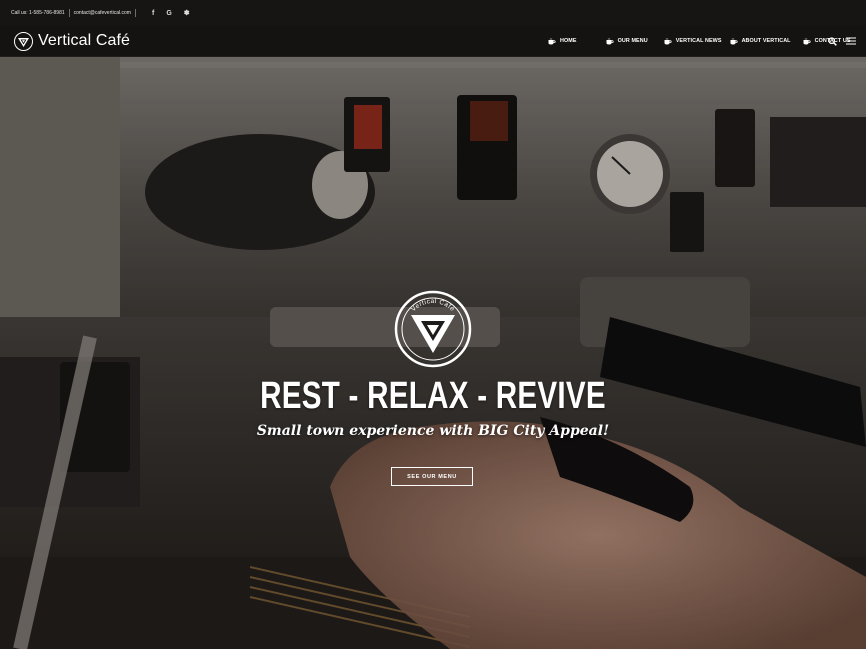 This screenshot has width=866, height=649. I want to click on nav-label: OUR MENU, so click(632, 41).